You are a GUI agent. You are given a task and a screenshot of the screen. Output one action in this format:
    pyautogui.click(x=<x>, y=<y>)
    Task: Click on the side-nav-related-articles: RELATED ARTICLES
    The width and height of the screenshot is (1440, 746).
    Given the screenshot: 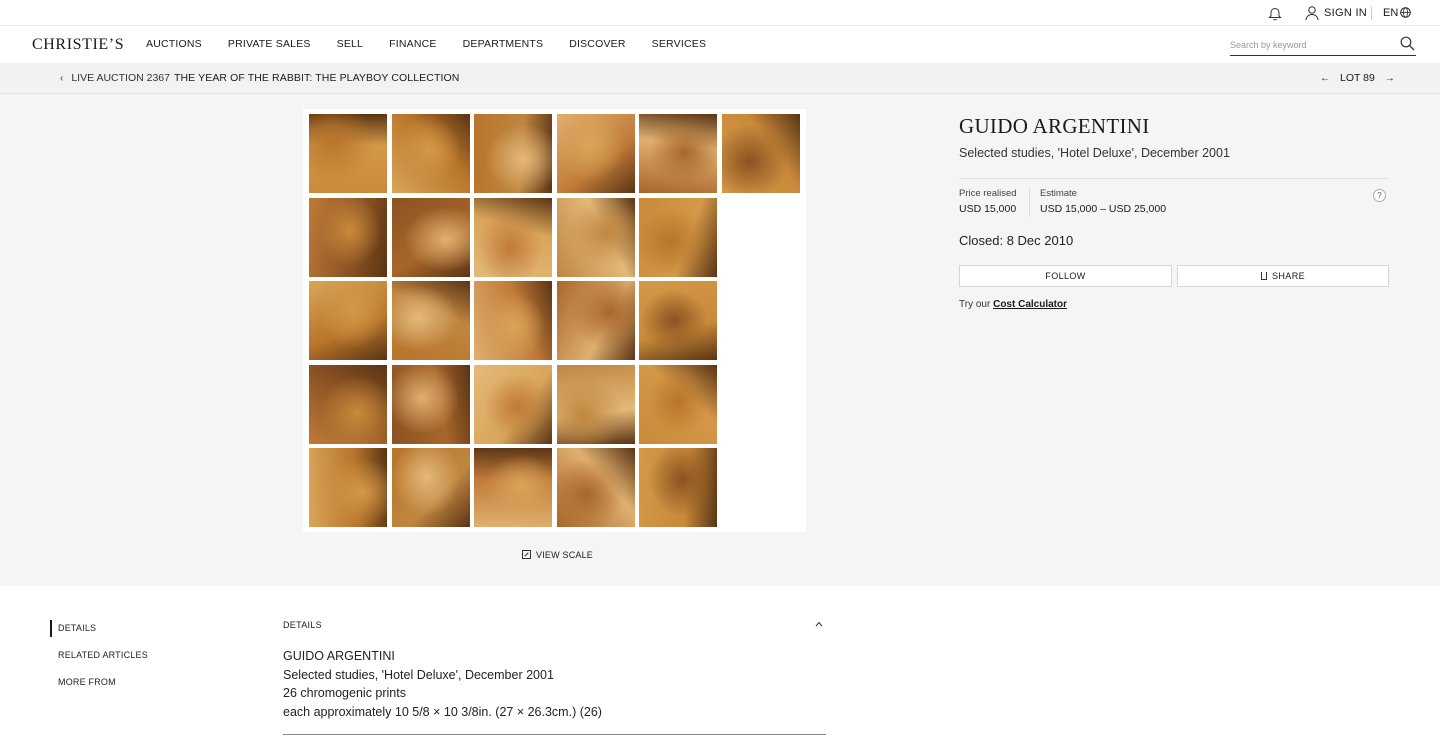 What is the action you would take?
    pyautogui.click(x=103, y=655)
    